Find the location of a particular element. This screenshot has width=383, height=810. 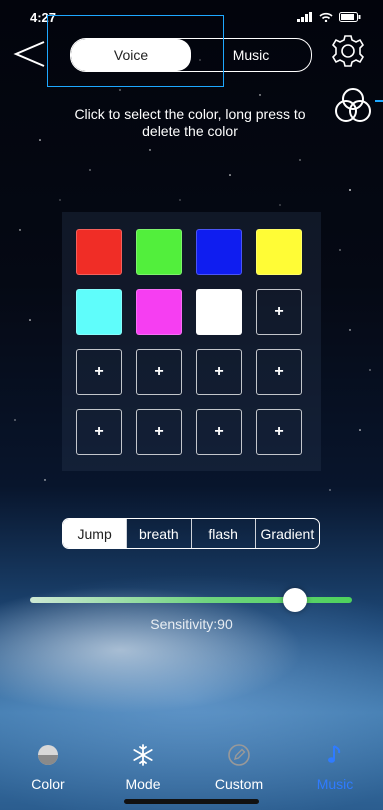

mode-breath: breath is located at coordinates (158, 533).